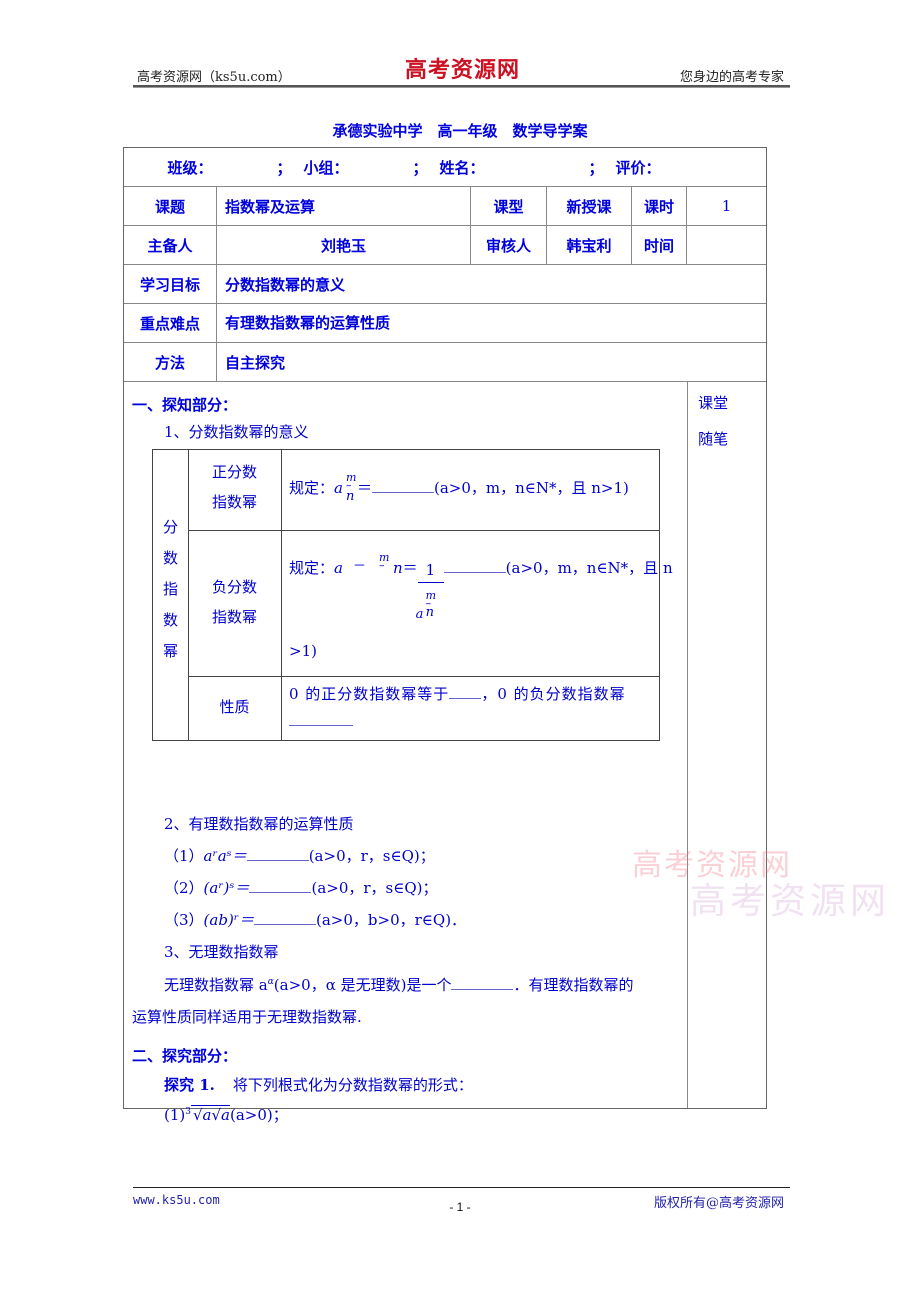 This screenshot has height=1302, width=920. What do you see at coordinates (338, 488) in the screenshot?
I see `base: a` at bounding box center [338, 488].